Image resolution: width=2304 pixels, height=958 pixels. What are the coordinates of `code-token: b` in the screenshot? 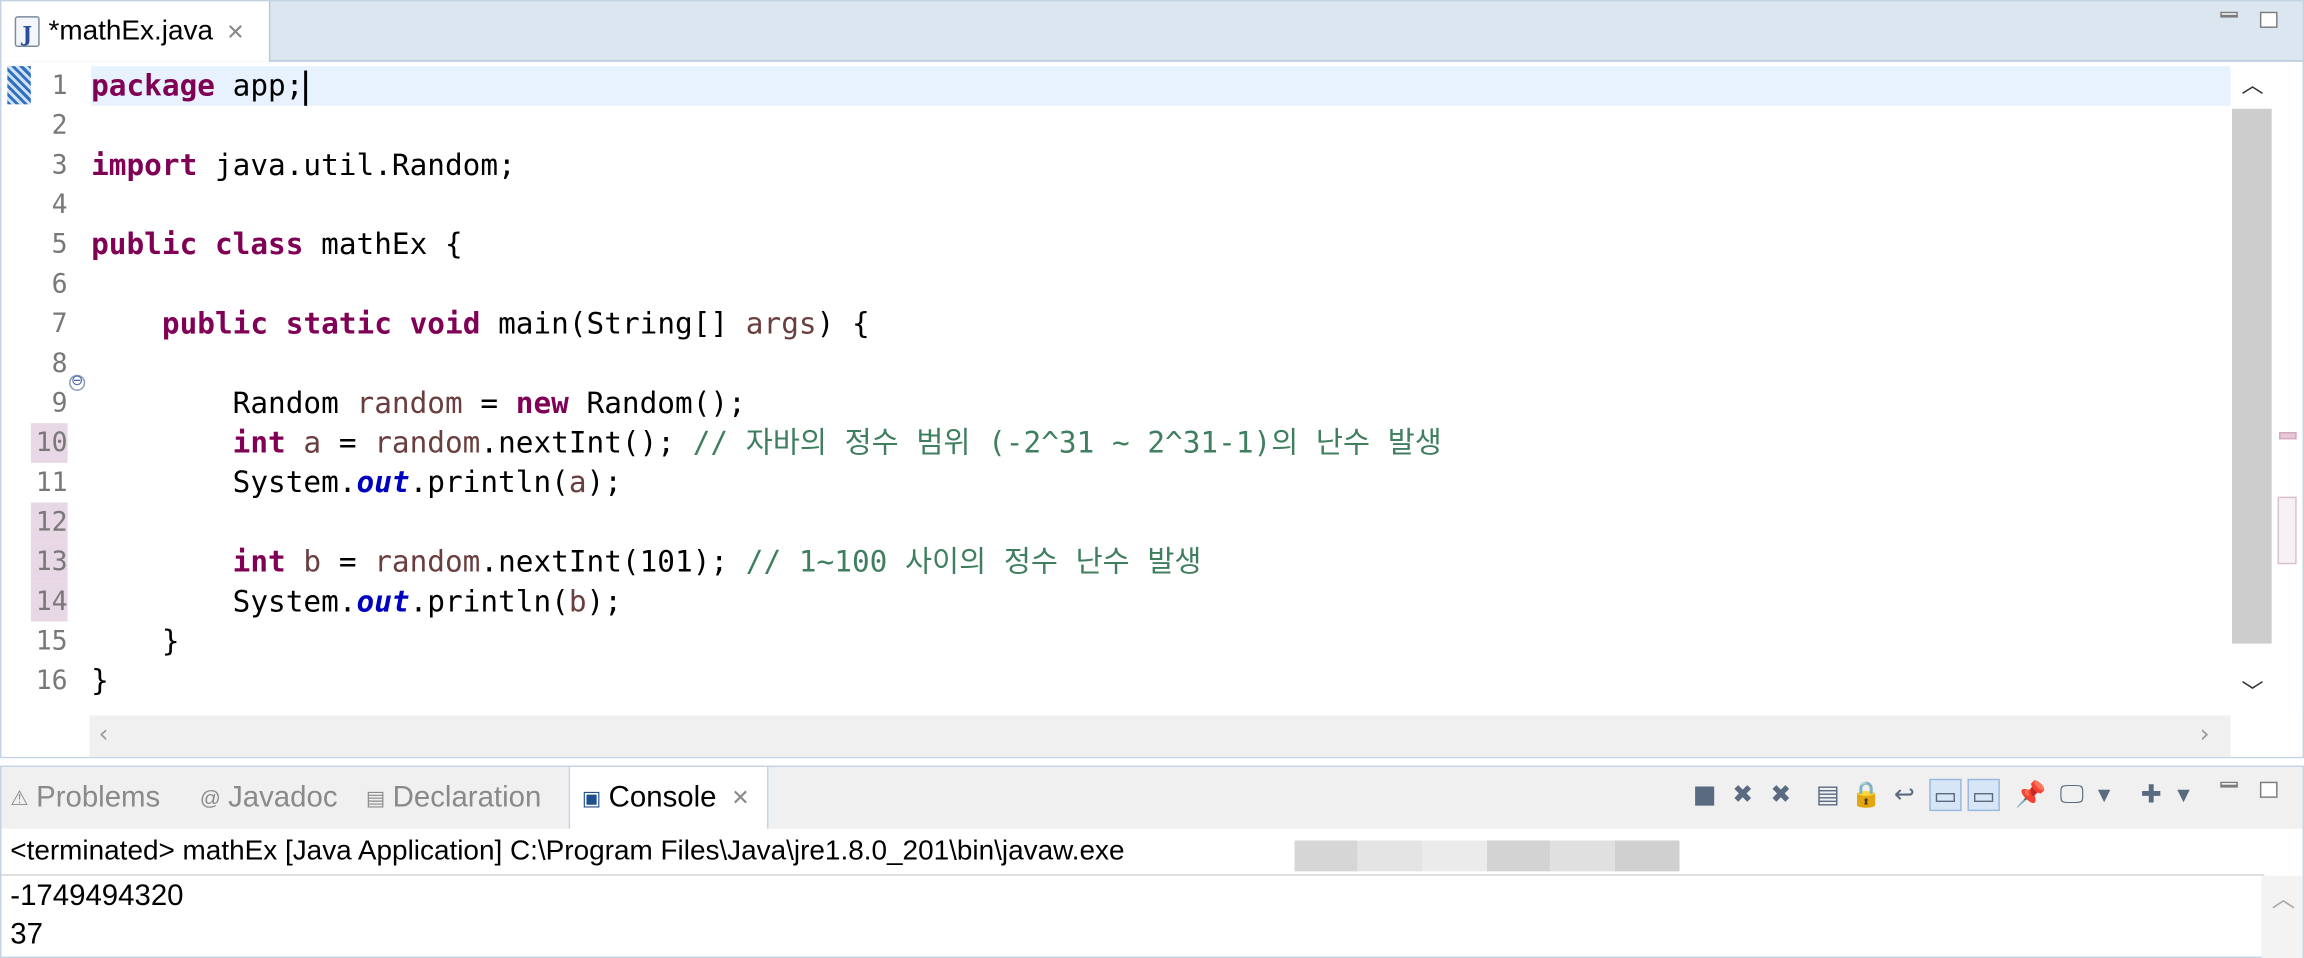 It's located at (577, 601).